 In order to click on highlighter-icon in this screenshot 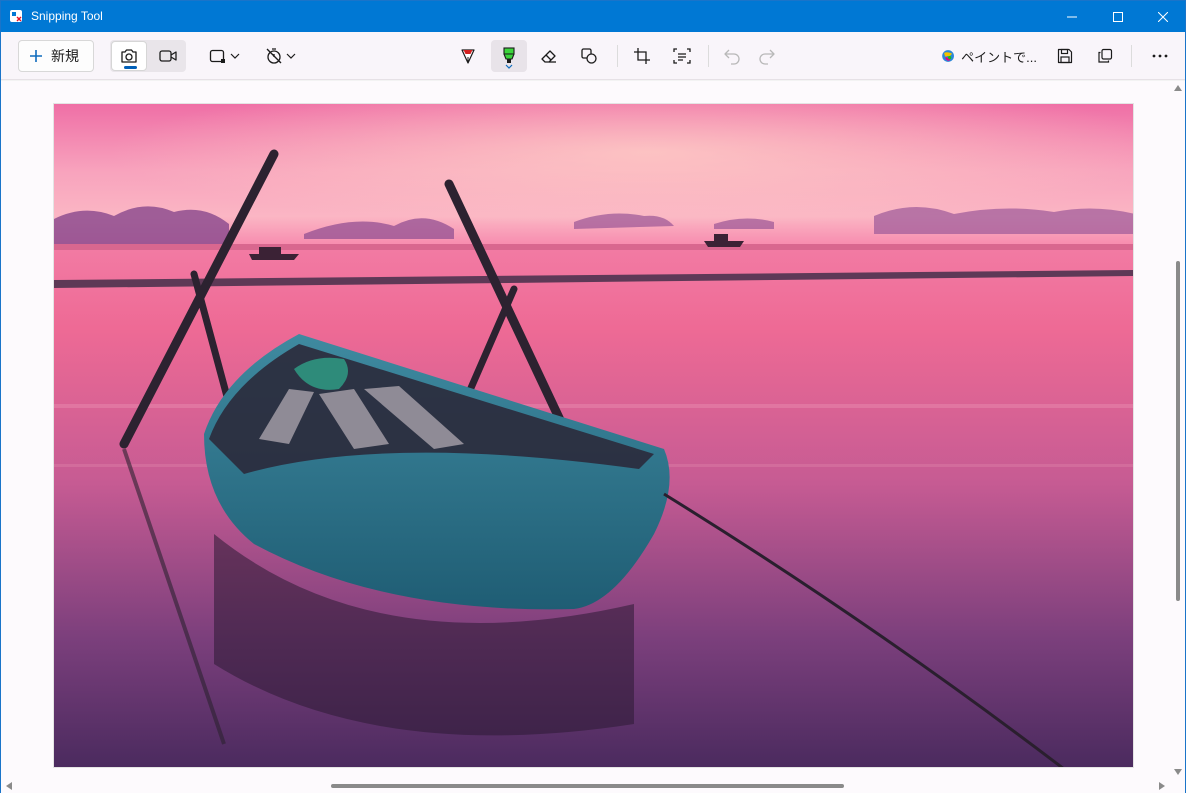, I will do `click(509, 55)`.